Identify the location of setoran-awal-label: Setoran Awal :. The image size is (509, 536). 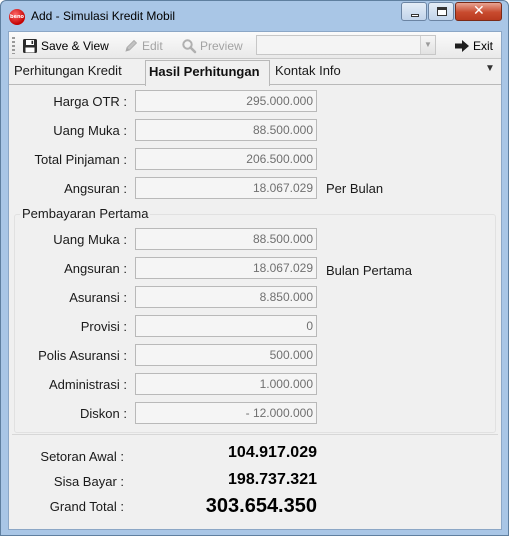
(82, 456).